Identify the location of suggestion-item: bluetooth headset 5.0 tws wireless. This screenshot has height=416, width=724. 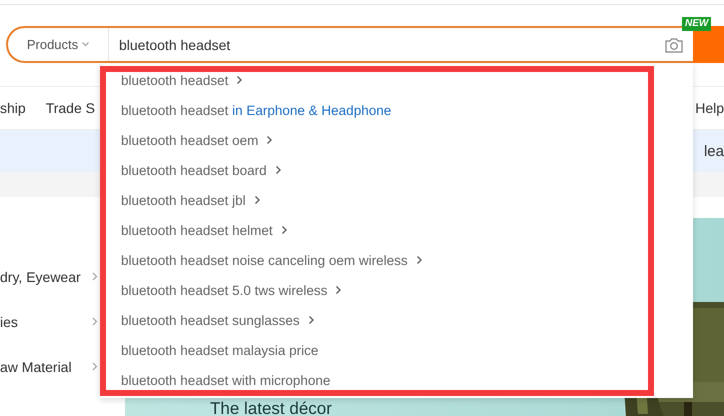
(396, 290).